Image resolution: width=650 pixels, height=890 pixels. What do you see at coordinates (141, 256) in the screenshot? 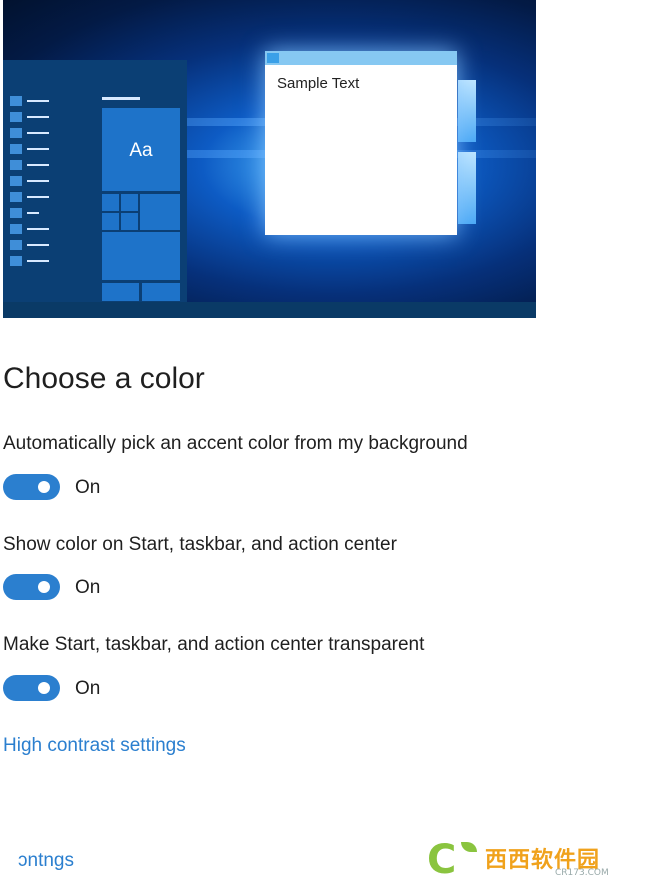
I see `wide-tile` at bounding box center [141, 256].